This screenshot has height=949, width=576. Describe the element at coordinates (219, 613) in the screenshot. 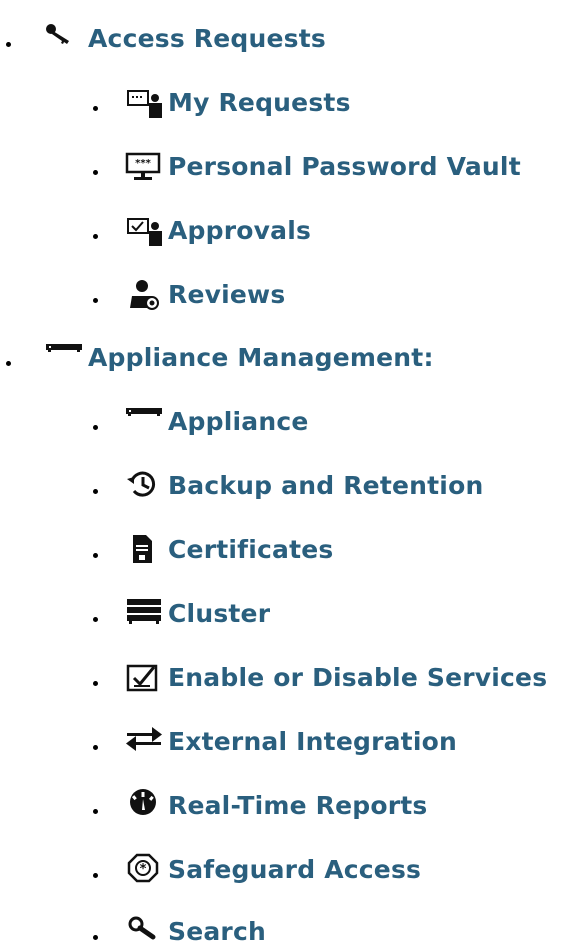

I see `nav-item-label: Cluster` at that location.